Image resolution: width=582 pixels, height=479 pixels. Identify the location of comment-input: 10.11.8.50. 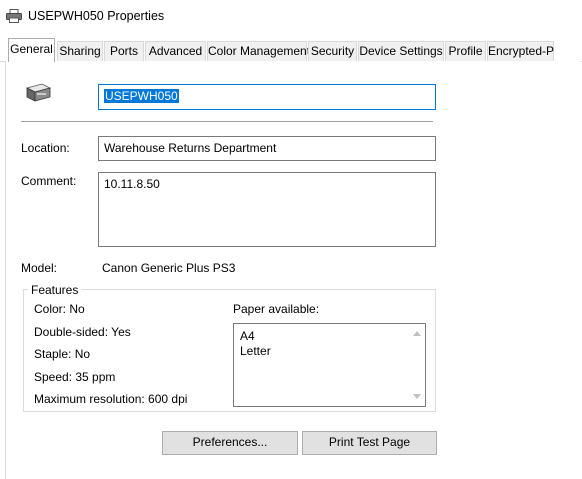
(267, 209).